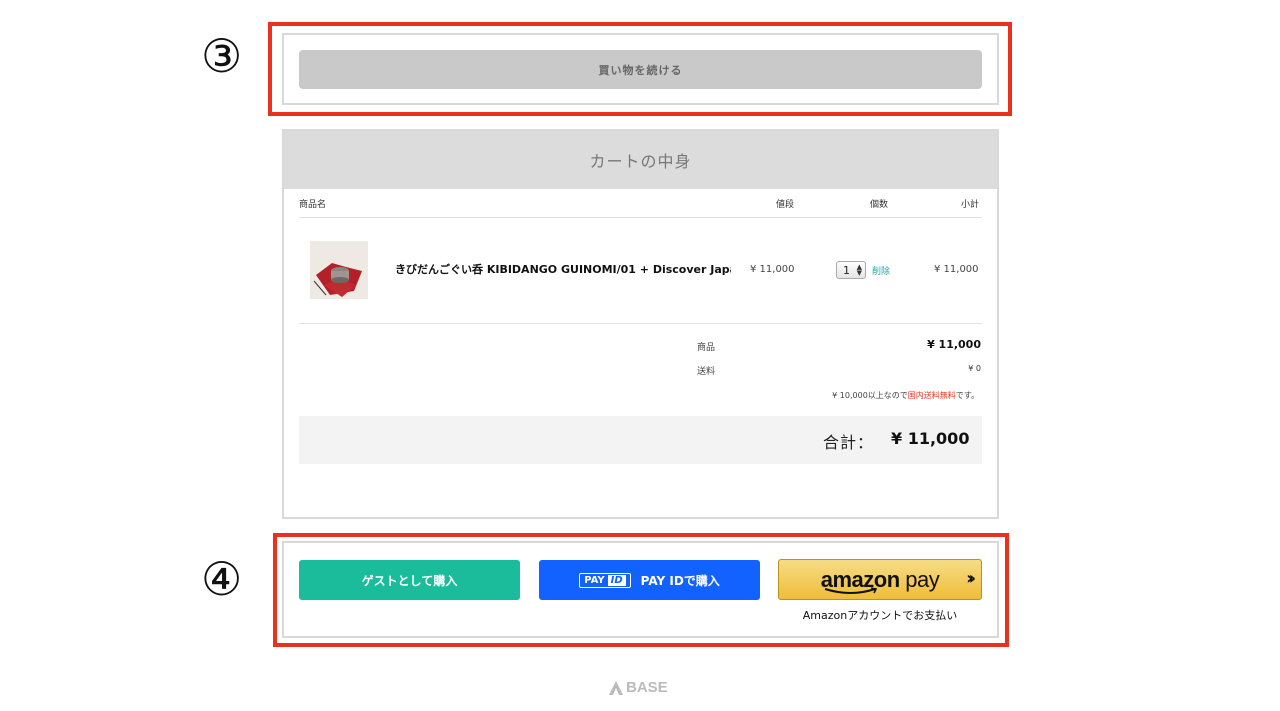 This screenshot has width=1280, height=711. Describe the element at coordinates (785, 205) in the screenshot. I see `column-price: 値段` at that location.